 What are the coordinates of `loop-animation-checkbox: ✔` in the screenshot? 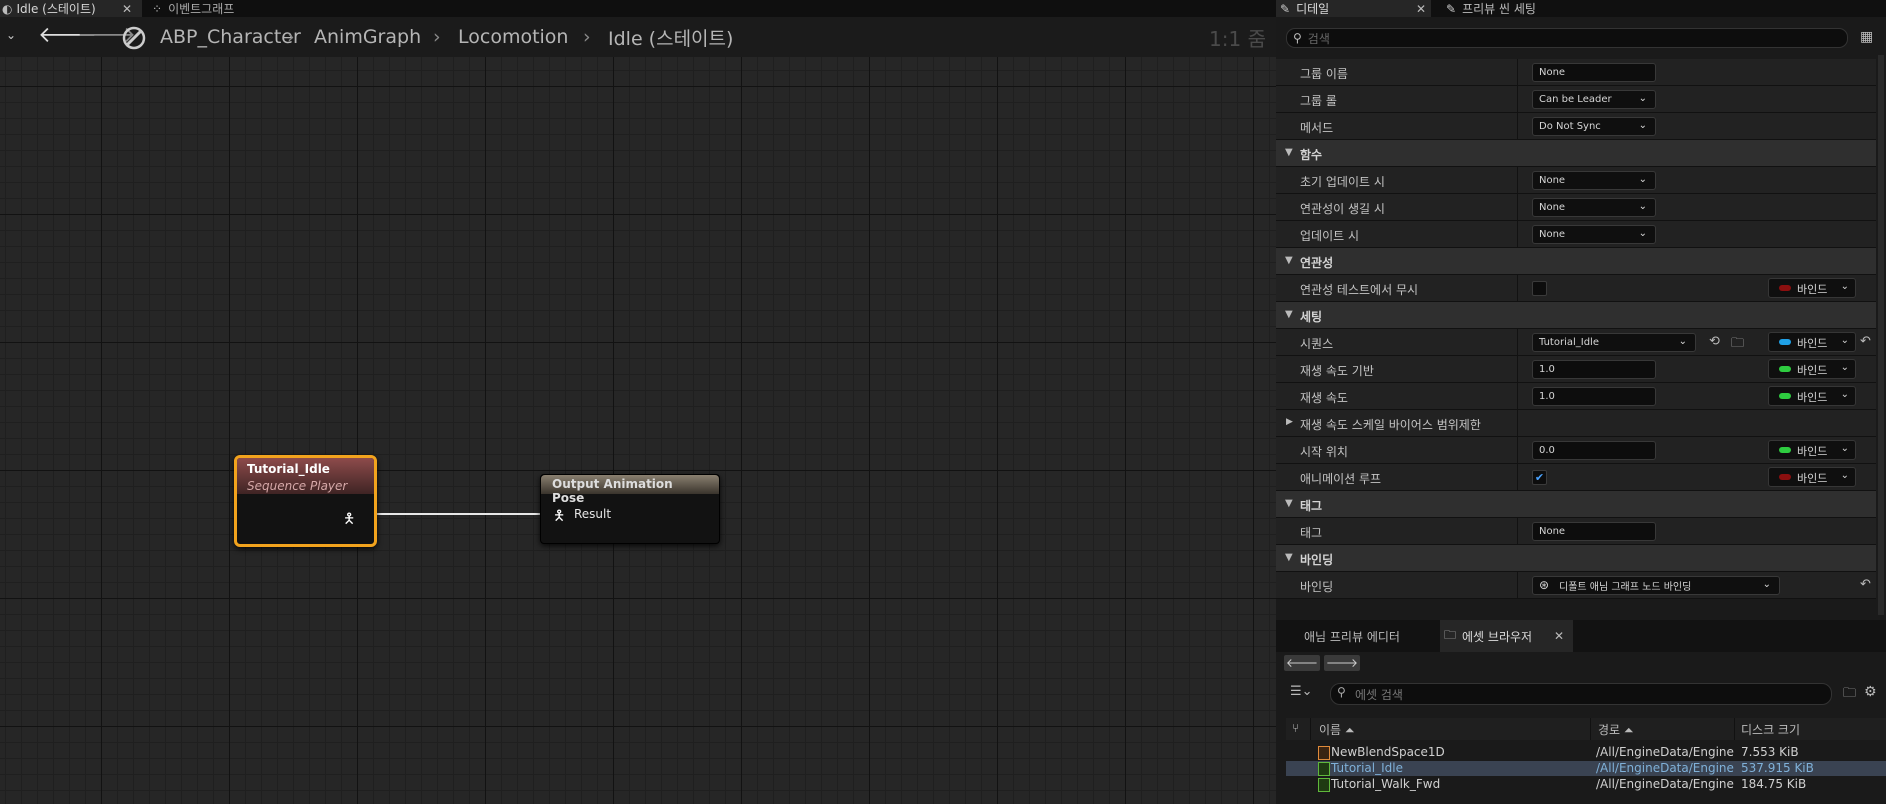 It's located at (1539, 477).